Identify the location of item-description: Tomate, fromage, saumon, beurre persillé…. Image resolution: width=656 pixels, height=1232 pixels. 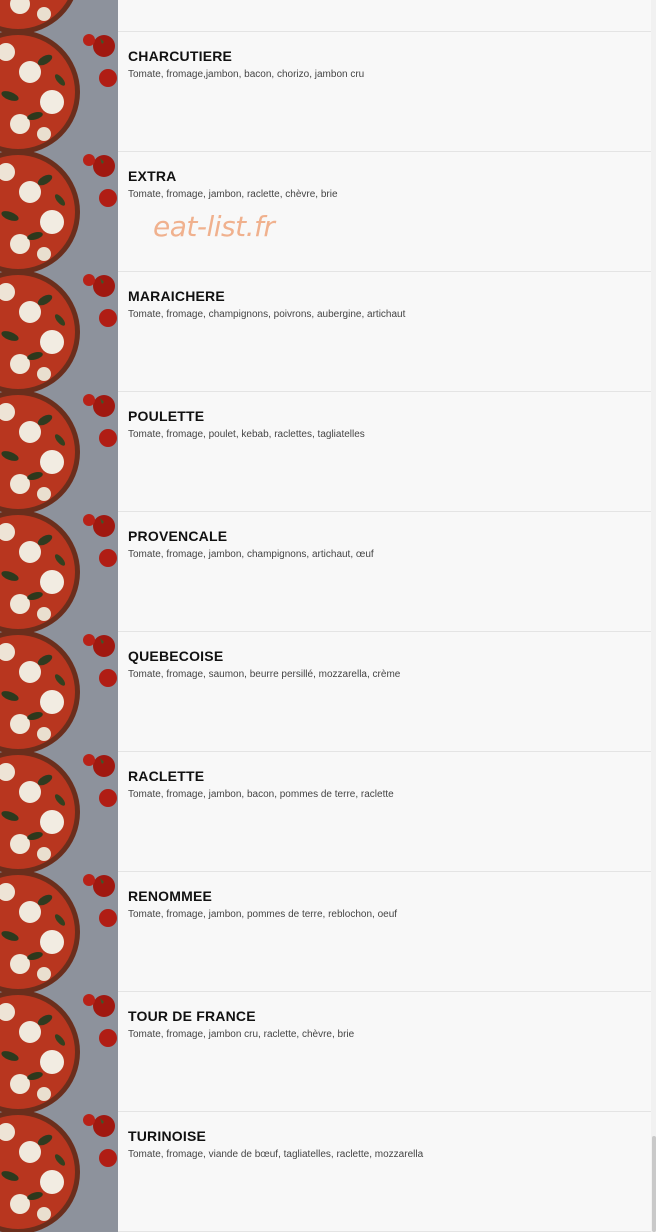
(264, 674).